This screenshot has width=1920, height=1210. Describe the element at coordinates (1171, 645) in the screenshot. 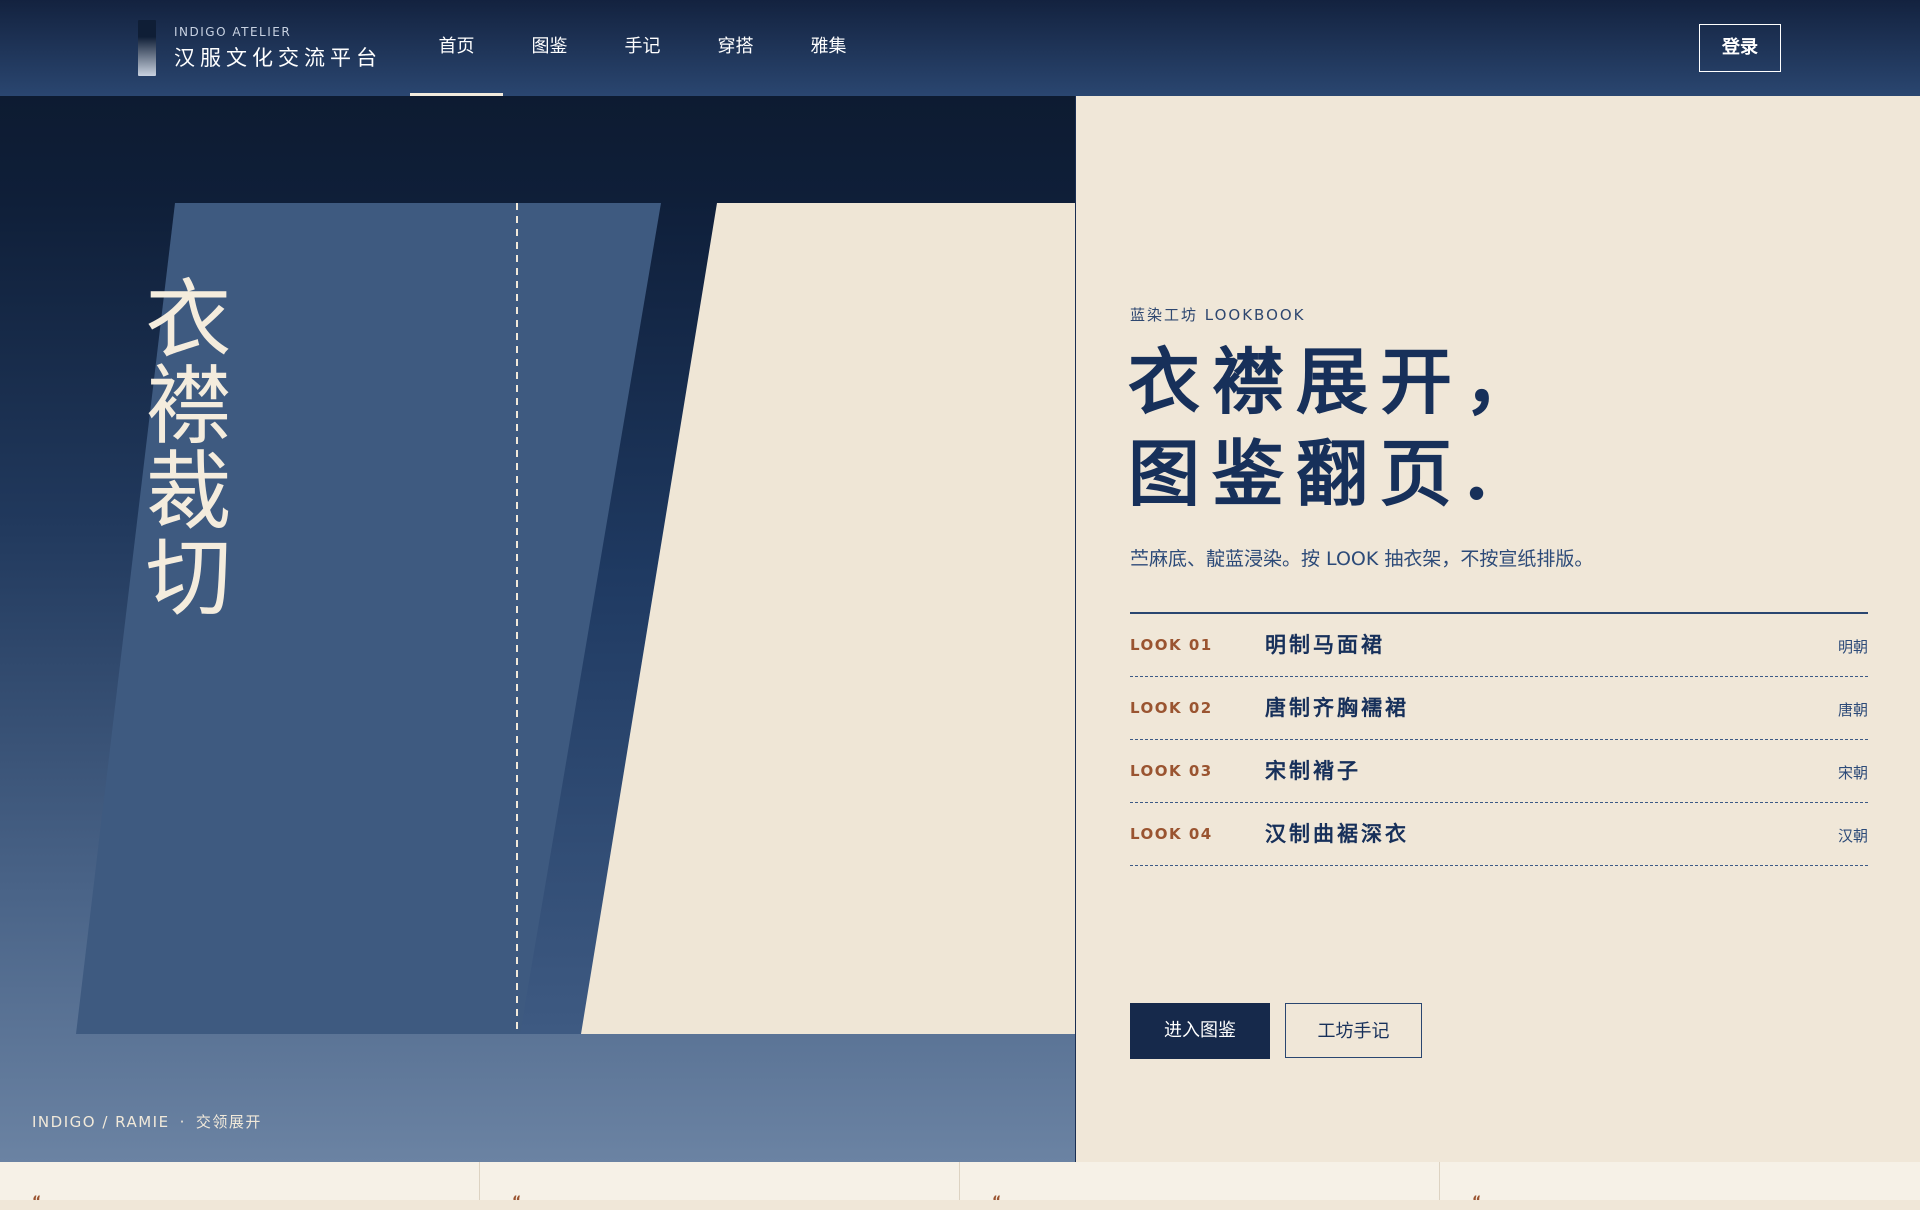

I see `look-number: LOOK 01` at that location.